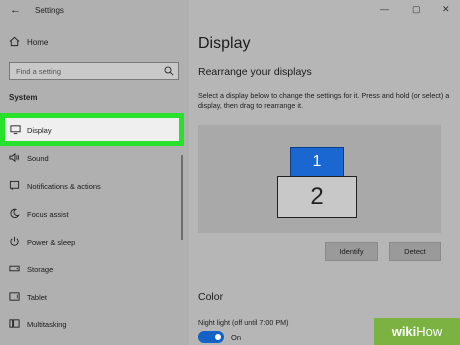 The width and height of the screenshot is (460, 345). Describe the element at coordinates (384, 9) in the screenshot. I see `minimize-button: —` at that location.